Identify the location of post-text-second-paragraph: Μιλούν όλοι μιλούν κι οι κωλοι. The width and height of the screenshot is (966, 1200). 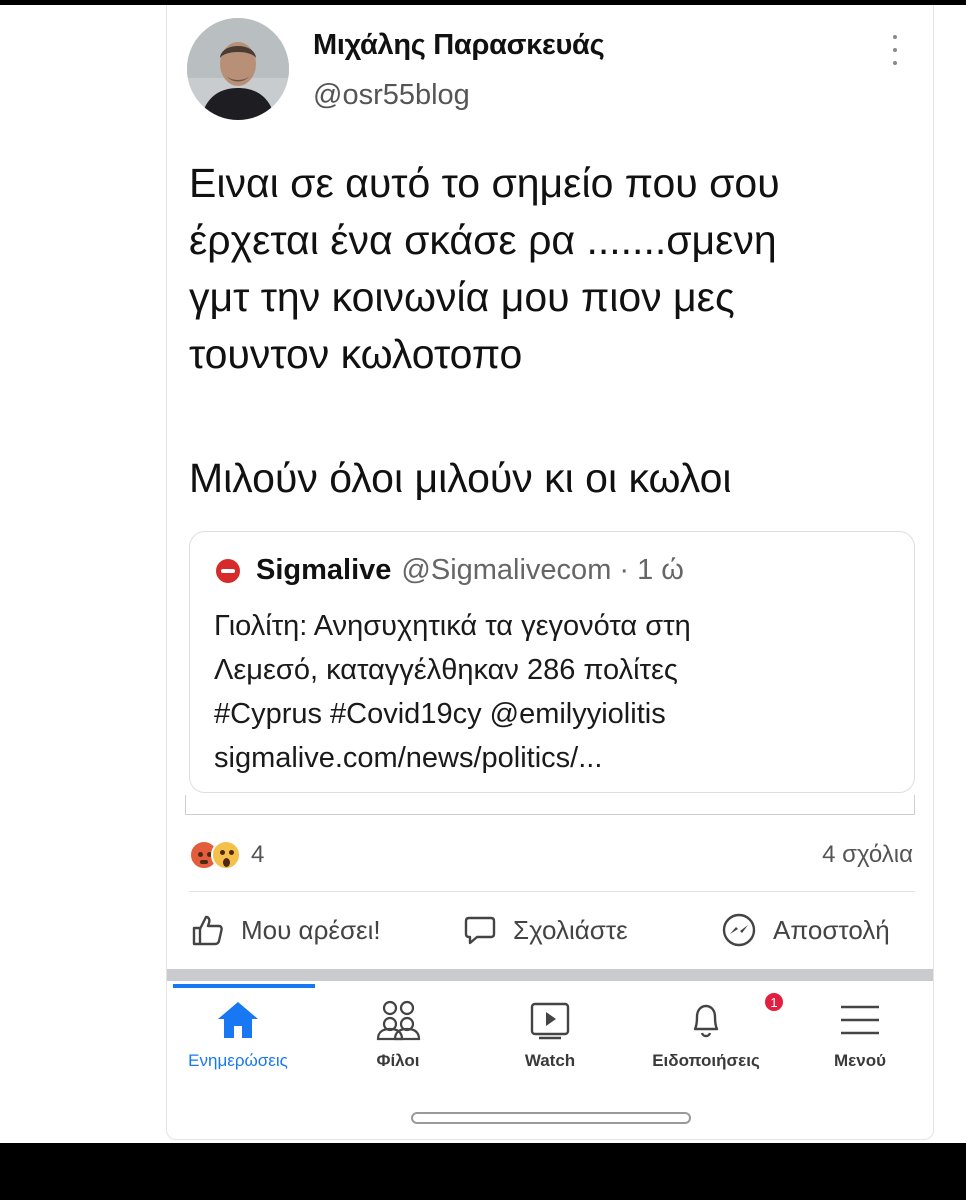
(460, 478).